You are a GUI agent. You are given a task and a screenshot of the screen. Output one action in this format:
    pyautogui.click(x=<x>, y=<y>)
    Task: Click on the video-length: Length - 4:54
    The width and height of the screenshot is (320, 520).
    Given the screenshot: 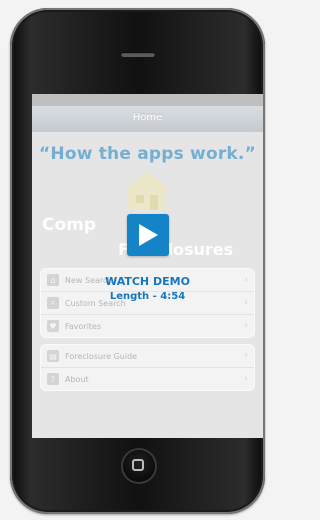 What is the action you would take?
    pyautogui.click(x=147, y=296)
    